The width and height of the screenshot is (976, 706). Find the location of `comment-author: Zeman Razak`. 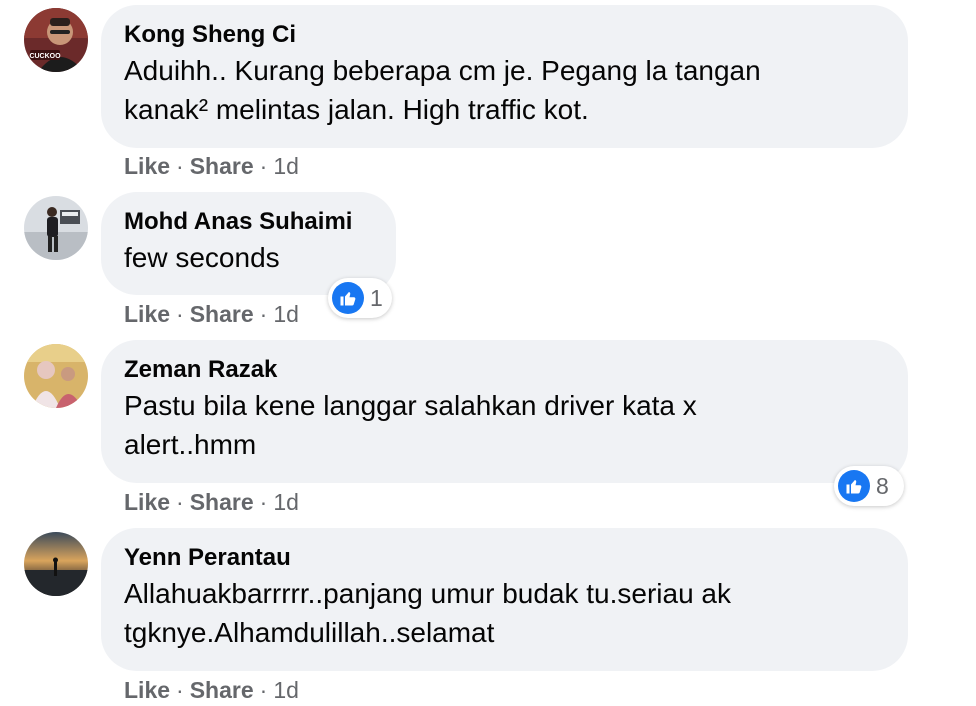

comment-author: Zeman Razak is located at coordinates (505, 370).